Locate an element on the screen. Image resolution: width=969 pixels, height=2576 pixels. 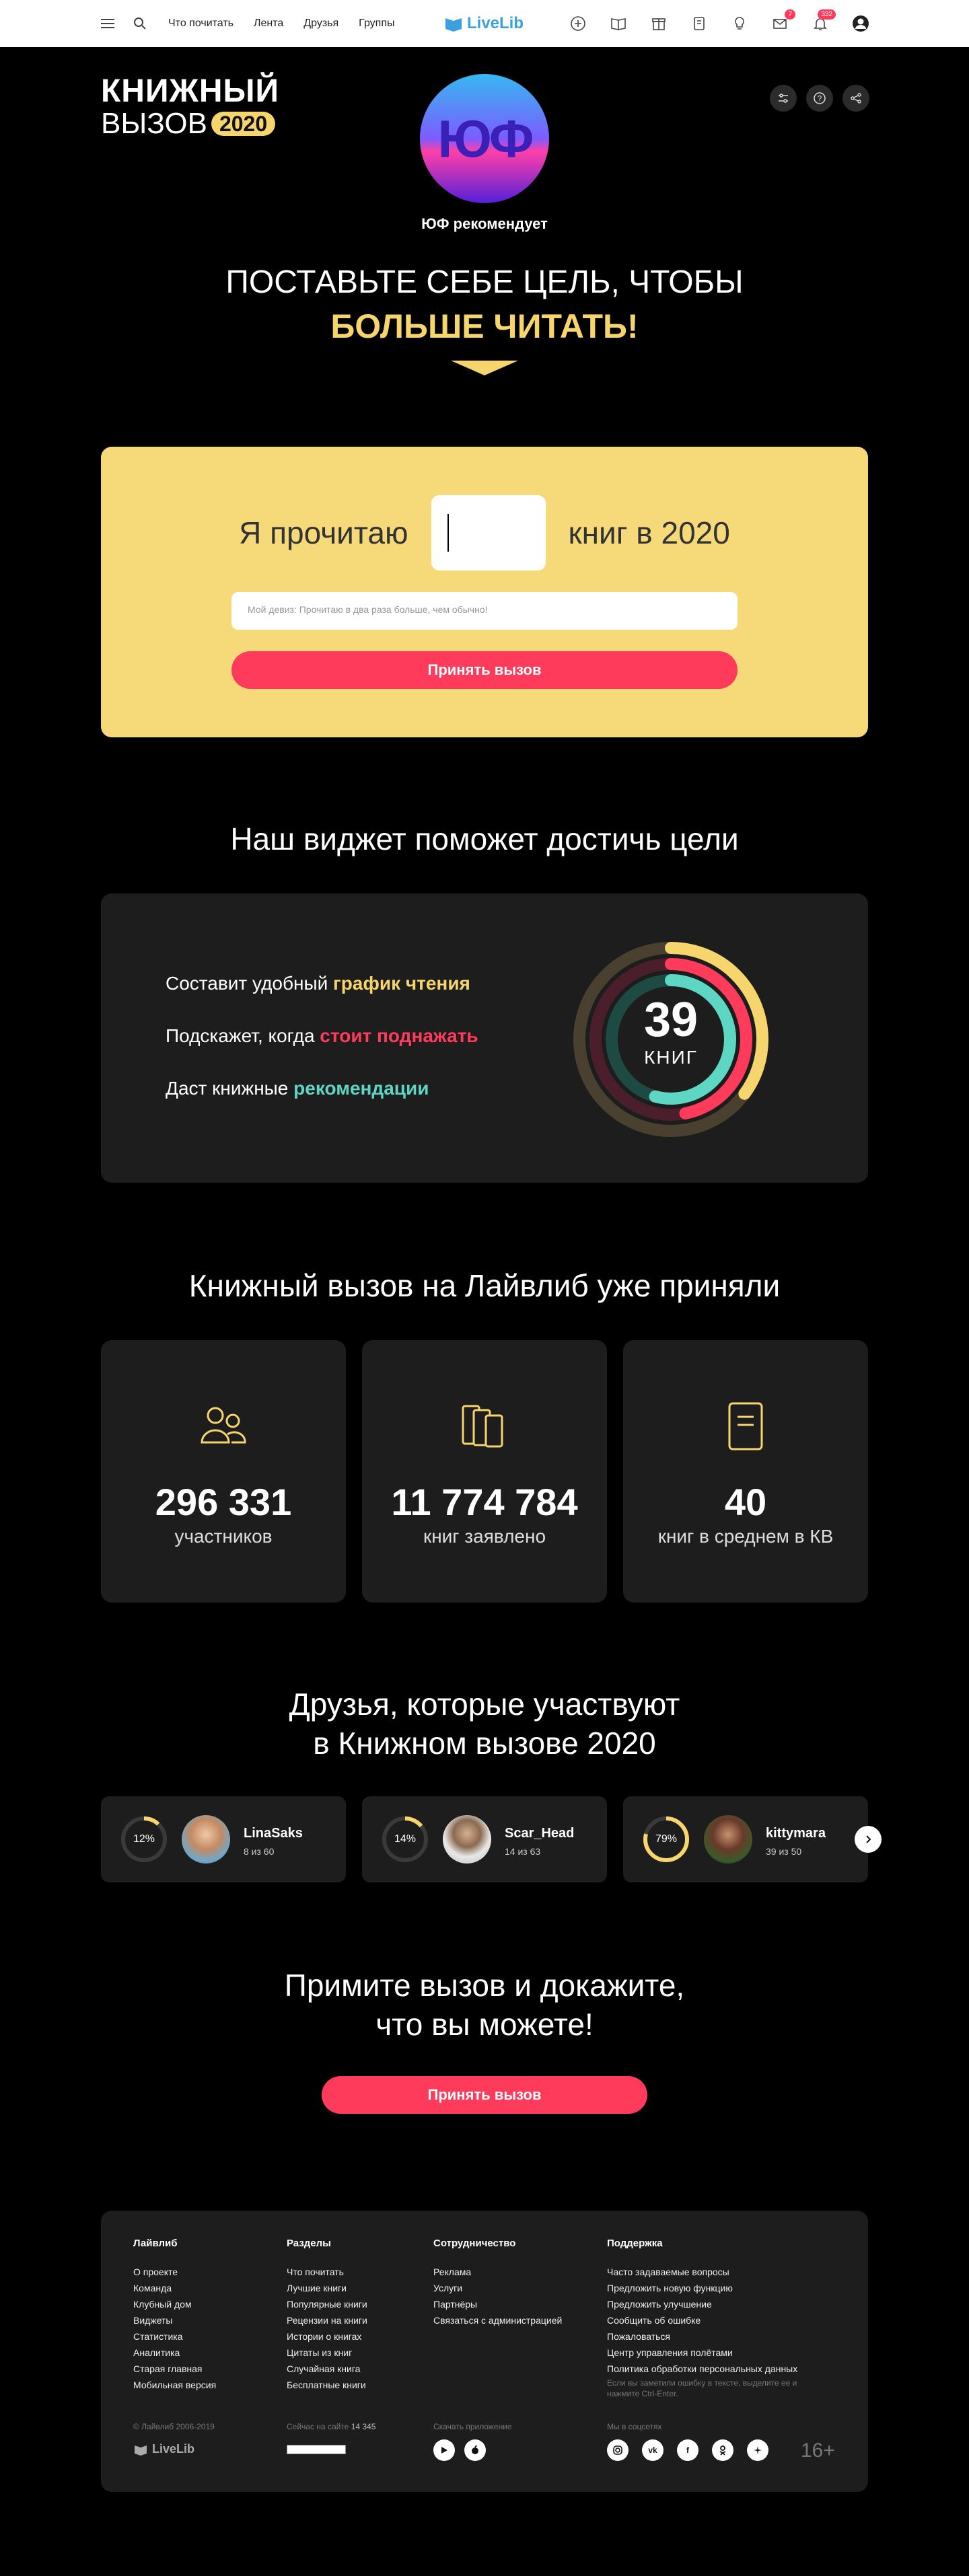
next-arrow-button is located at coordinates (869, 1839).